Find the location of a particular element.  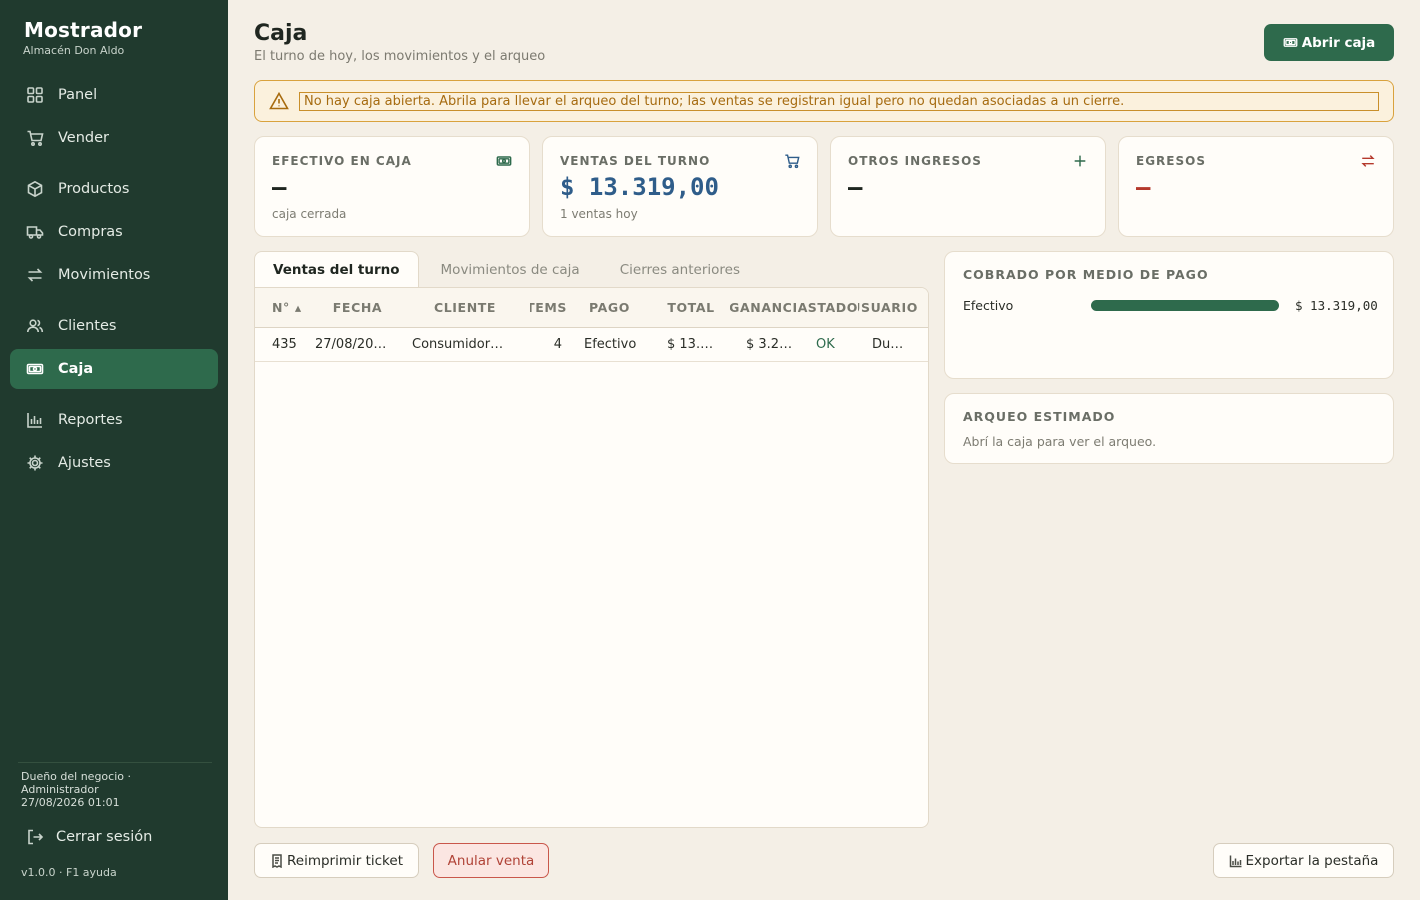

sidebar-item-reportes: Reportes is located at coordinates (114, 420).